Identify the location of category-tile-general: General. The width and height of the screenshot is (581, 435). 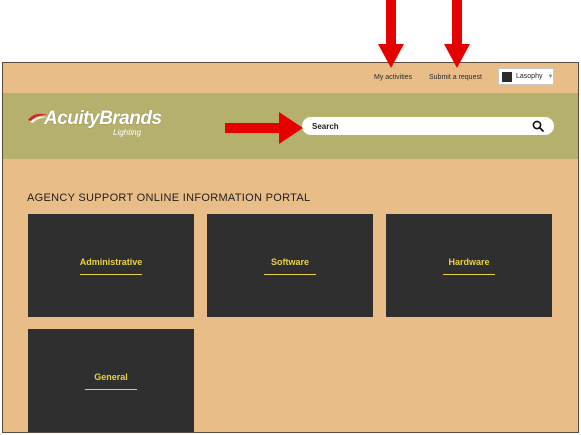
(111, 380).